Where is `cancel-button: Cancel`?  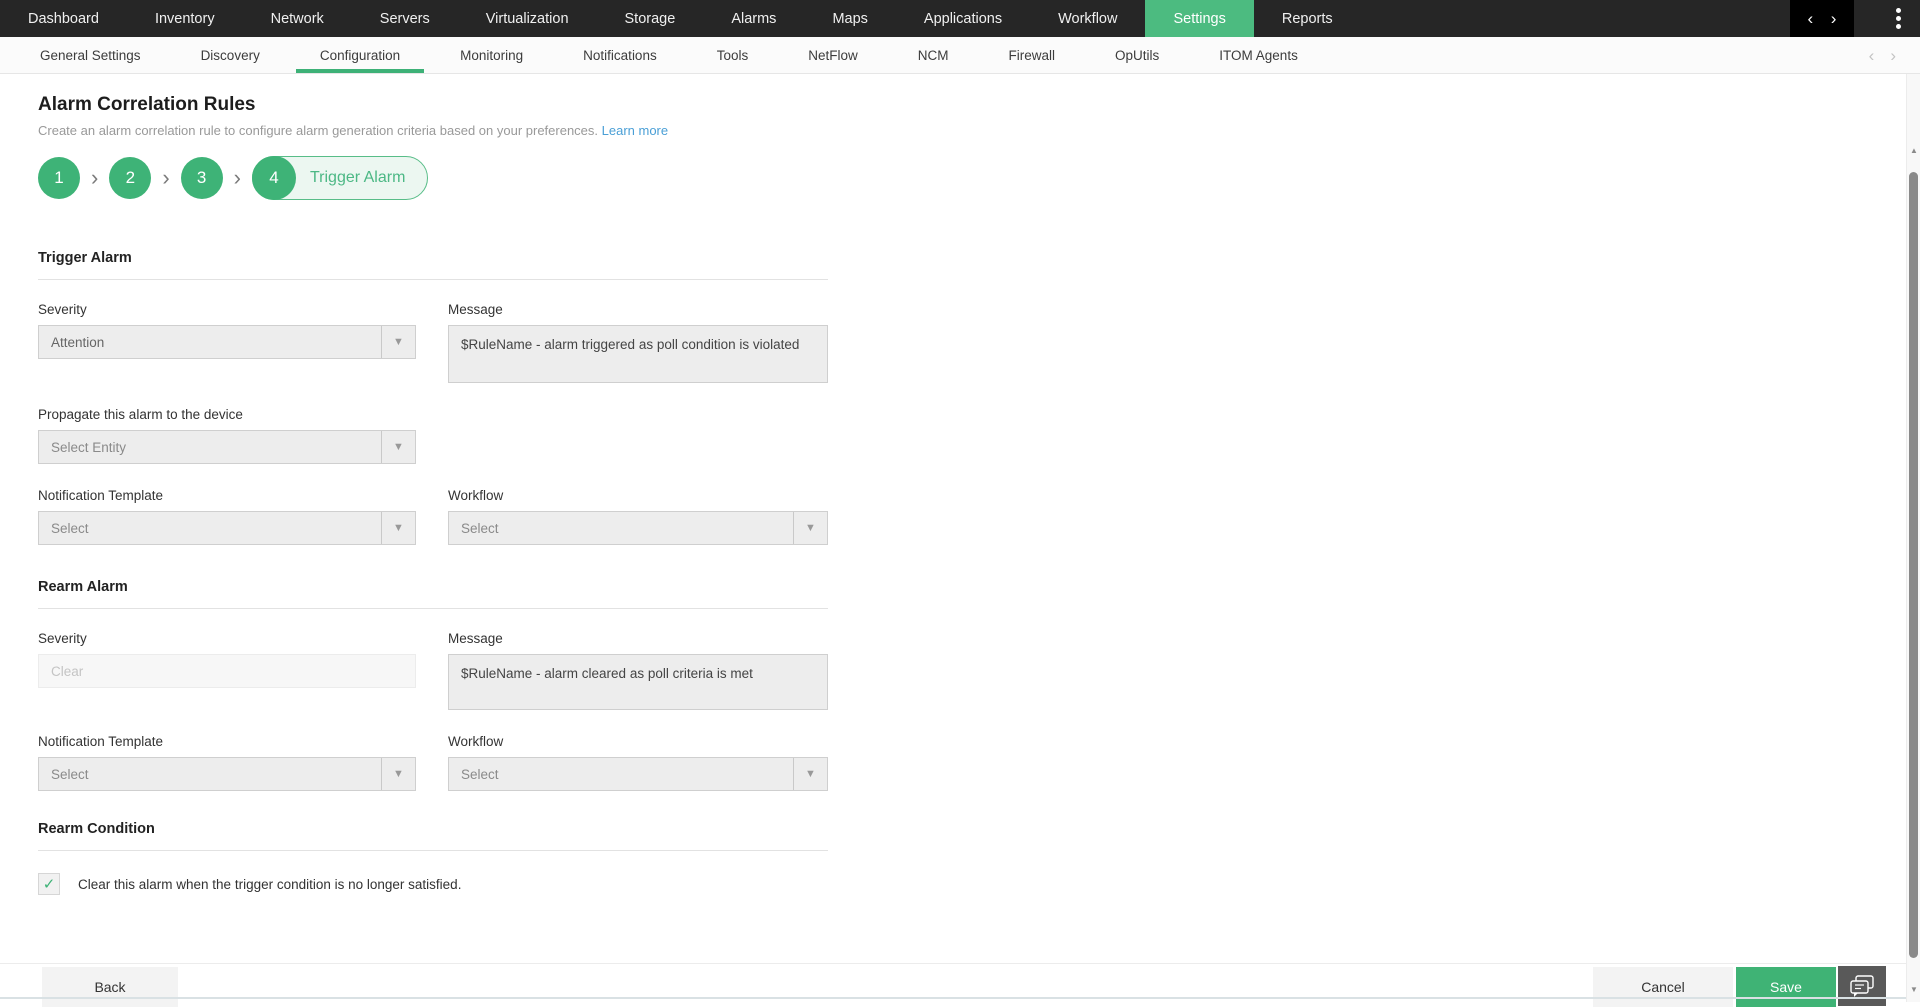 cancel-button: Cancel is located at coordinates (1663, 987).